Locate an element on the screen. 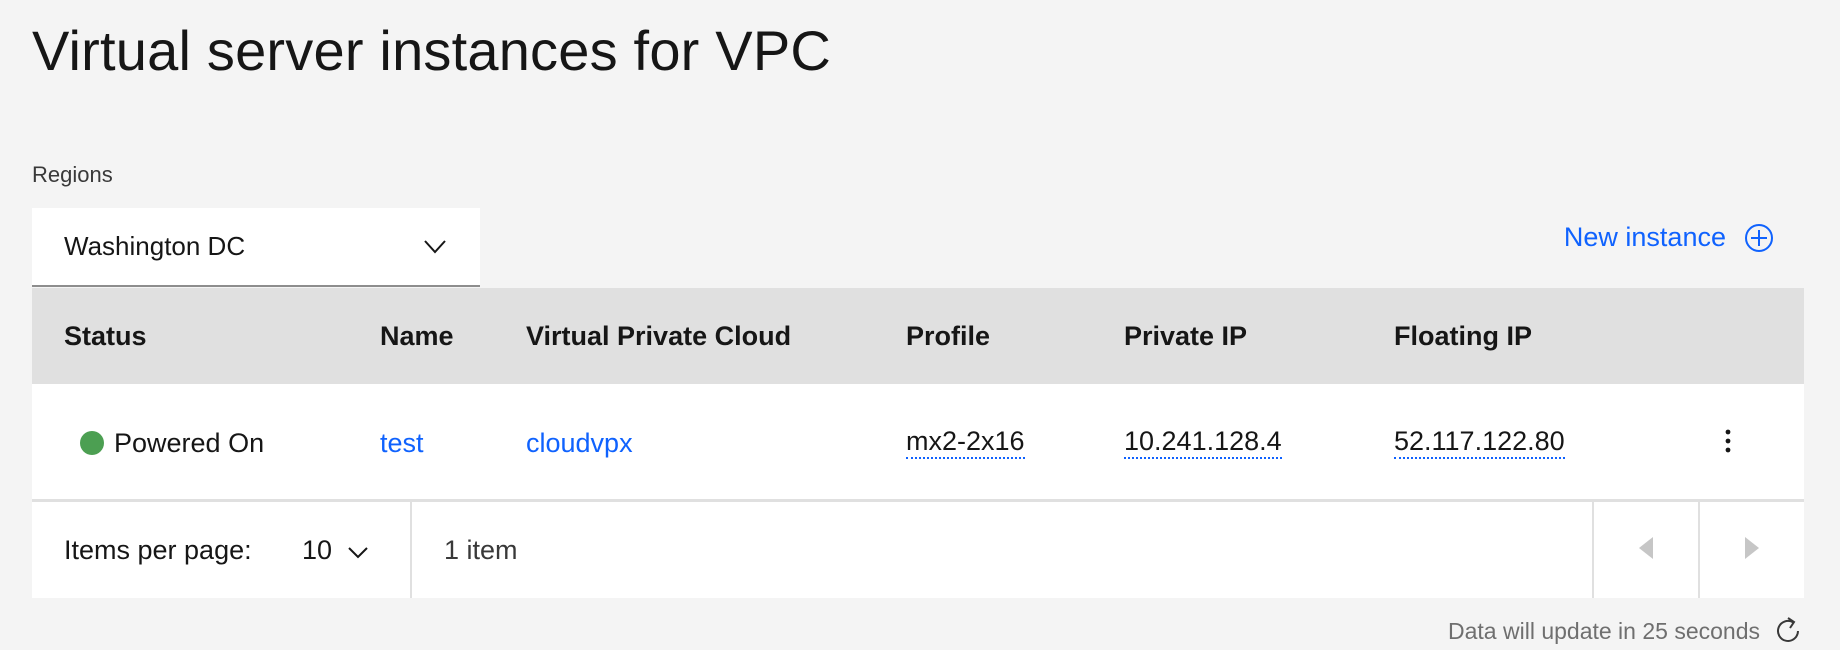 This screenshot has height=650, width=1840. name-cell: test is located at coordinates (402, 443).